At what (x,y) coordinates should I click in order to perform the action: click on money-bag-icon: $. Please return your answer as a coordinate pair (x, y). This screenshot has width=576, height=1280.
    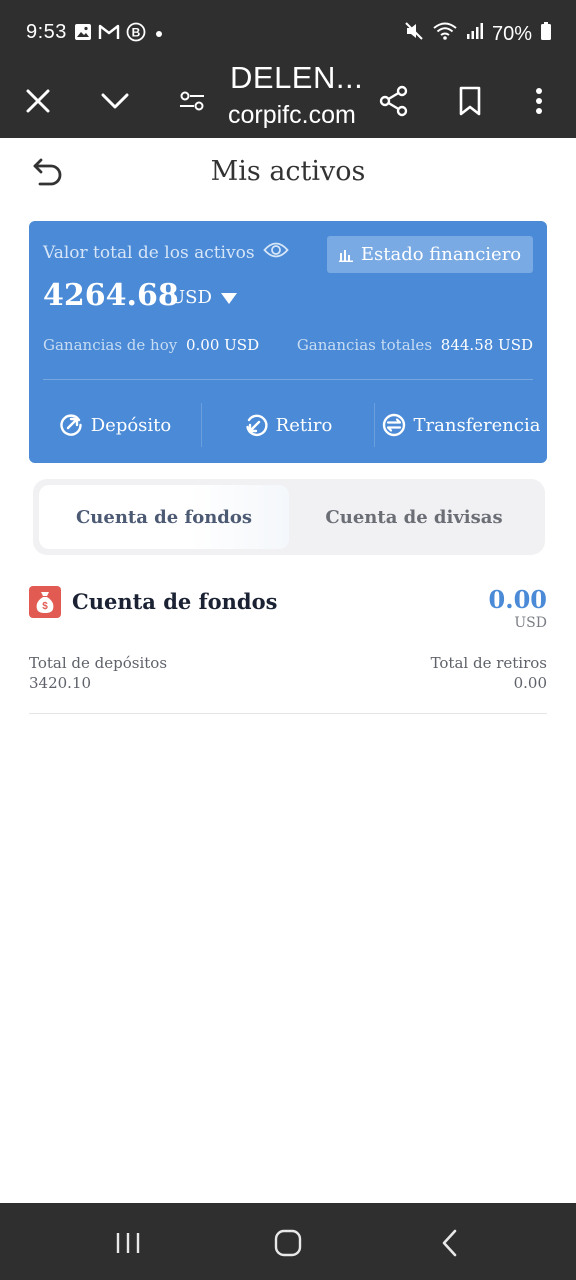
    Looking at the image, I should click on (45, 602).